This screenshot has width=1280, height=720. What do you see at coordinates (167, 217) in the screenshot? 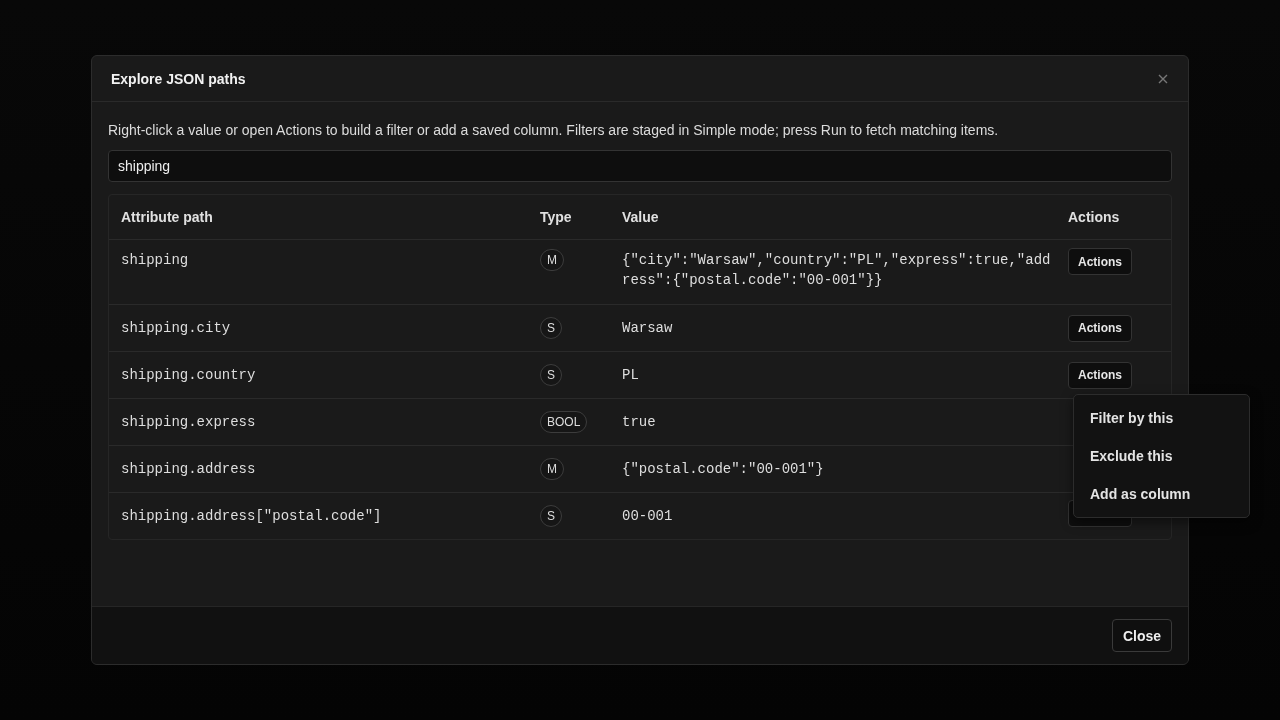
I see `column-header: Attribute path` at bounding box center [167, 217].